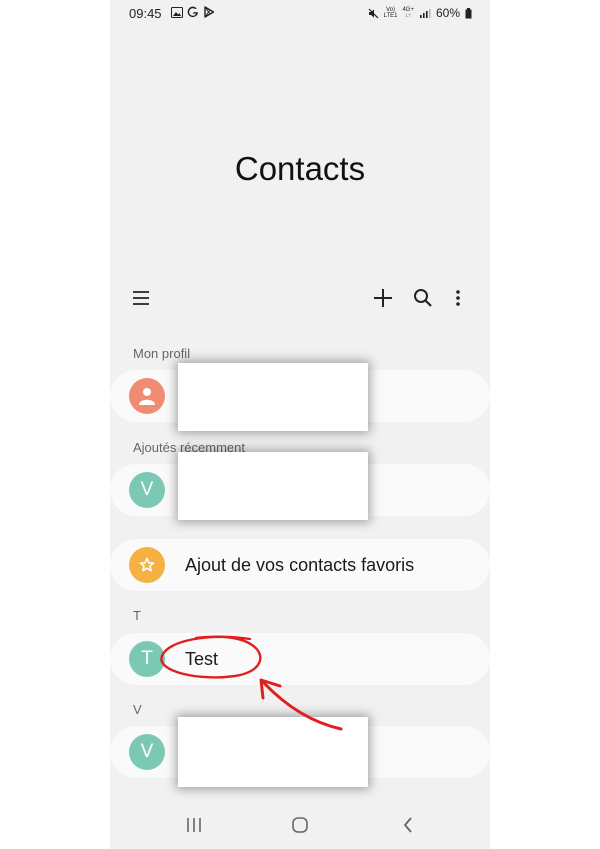 The width and height of the screenshot is (600, 849). What do you see at coordinates (202, 659) in the screenshot?
I see `contact-name: Test` at bounding box center [202, 659].